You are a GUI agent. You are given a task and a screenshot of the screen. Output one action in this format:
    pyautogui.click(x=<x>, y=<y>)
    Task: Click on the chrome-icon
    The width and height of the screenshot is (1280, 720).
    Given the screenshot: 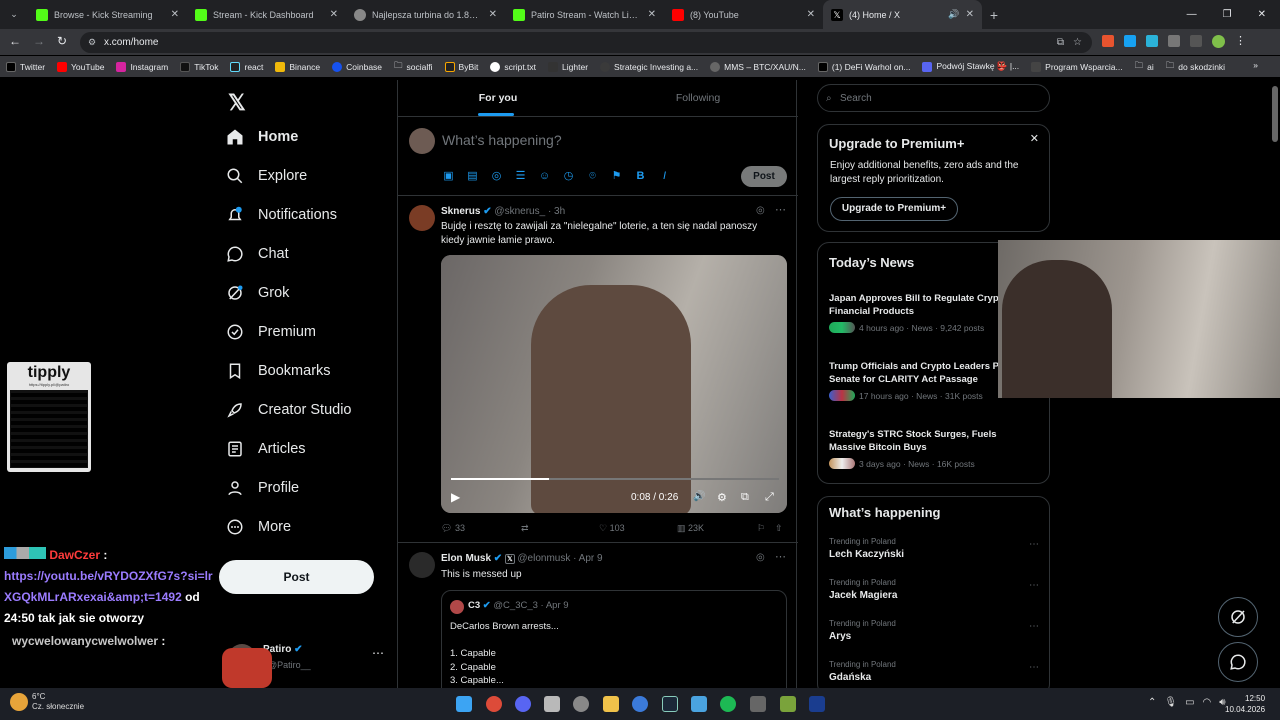 What is the action you would take?
    pyautogui.click(x=494, y=704)
    